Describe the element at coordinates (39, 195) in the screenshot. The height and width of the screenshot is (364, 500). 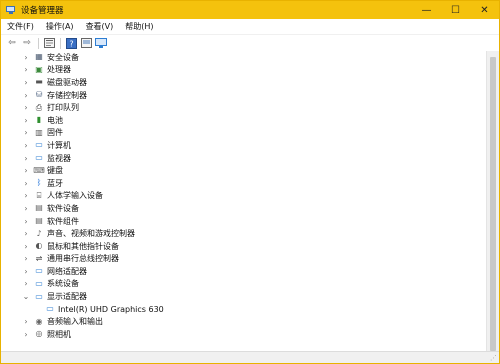
I see `hid-icon: ⌸` at that location.